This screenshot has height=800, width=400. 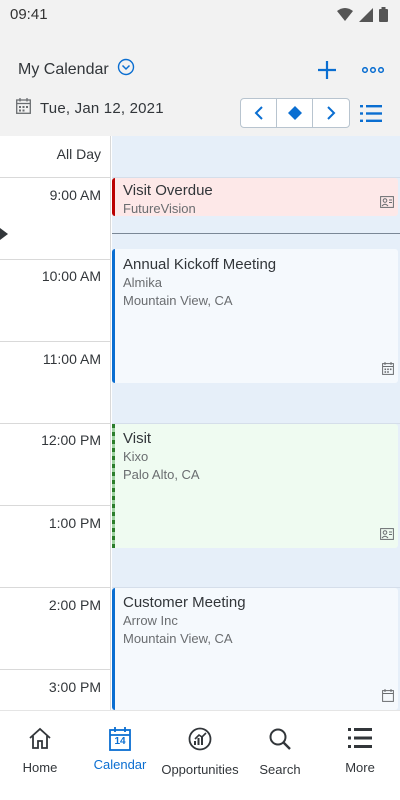 What do you see at coordinates (40, 755) in the screenshot?
I see `nav-home: Home` at bounding box center [40, 755].